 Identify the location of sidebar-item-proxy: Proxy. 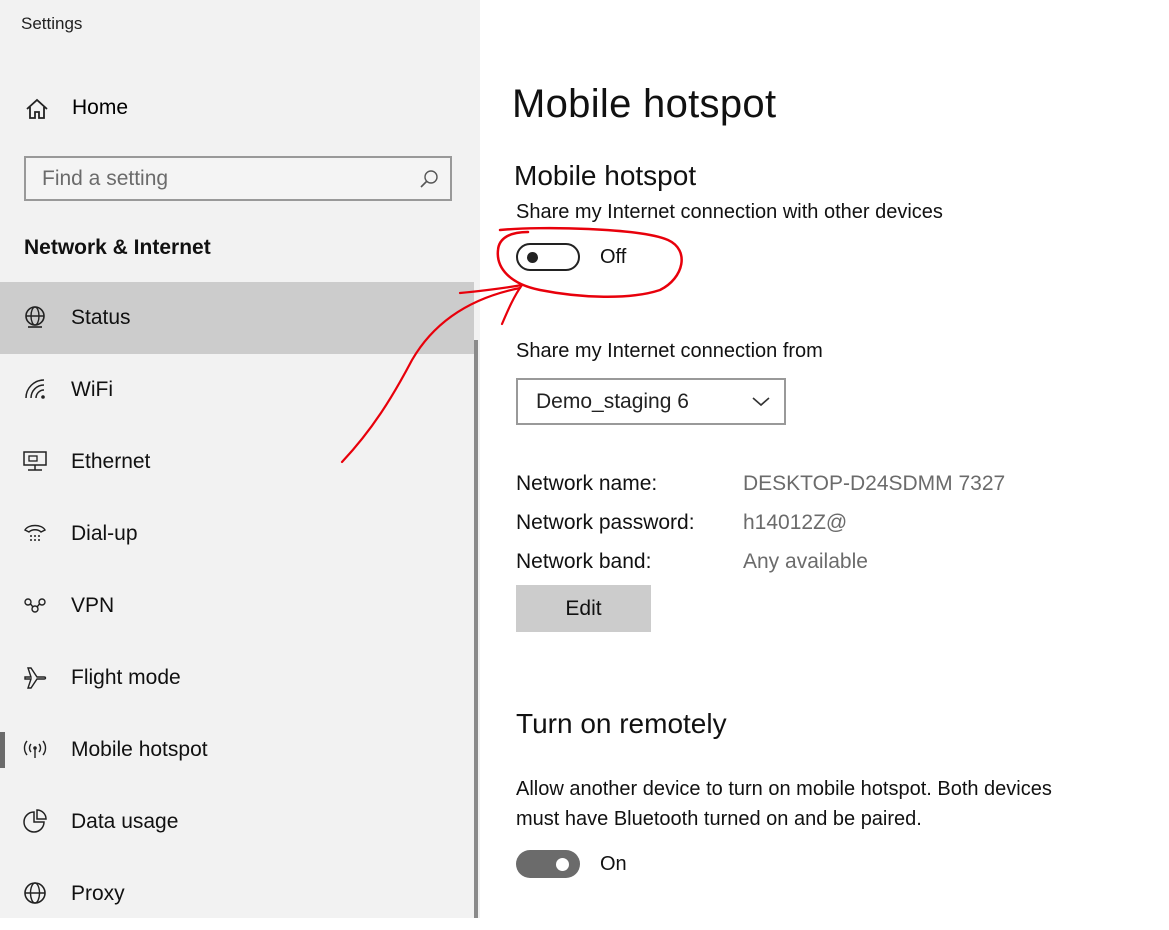
(237, 894).